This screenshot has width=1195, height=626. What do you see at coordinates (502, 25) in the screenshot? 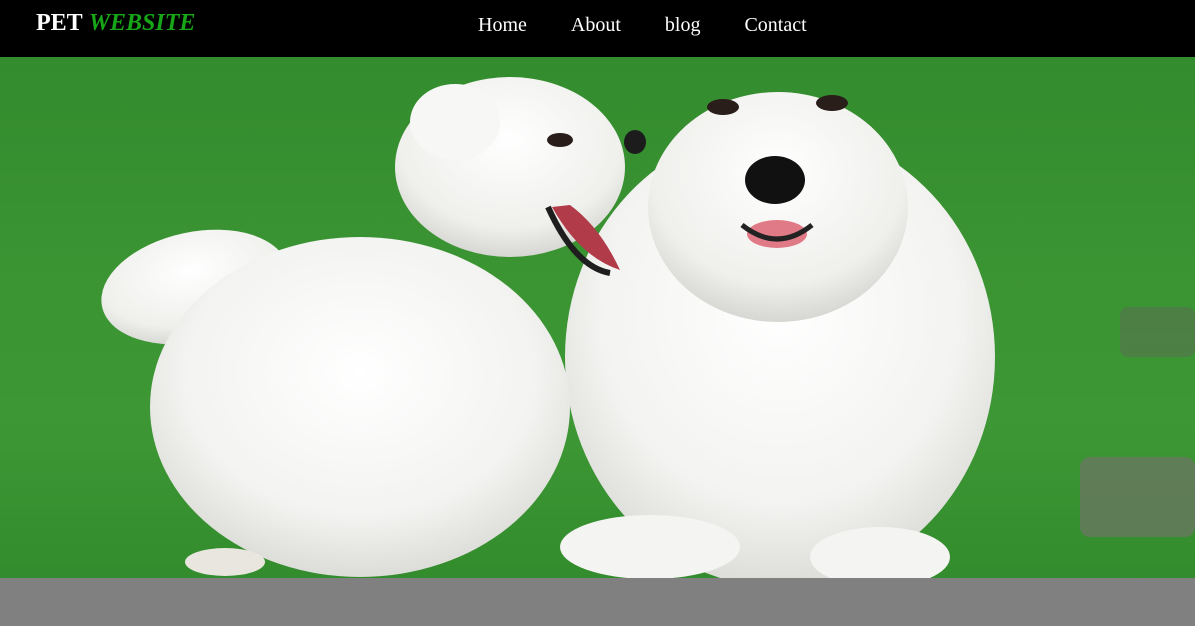
I see `nav-home-link: Home` at bounding box center [502, 25].